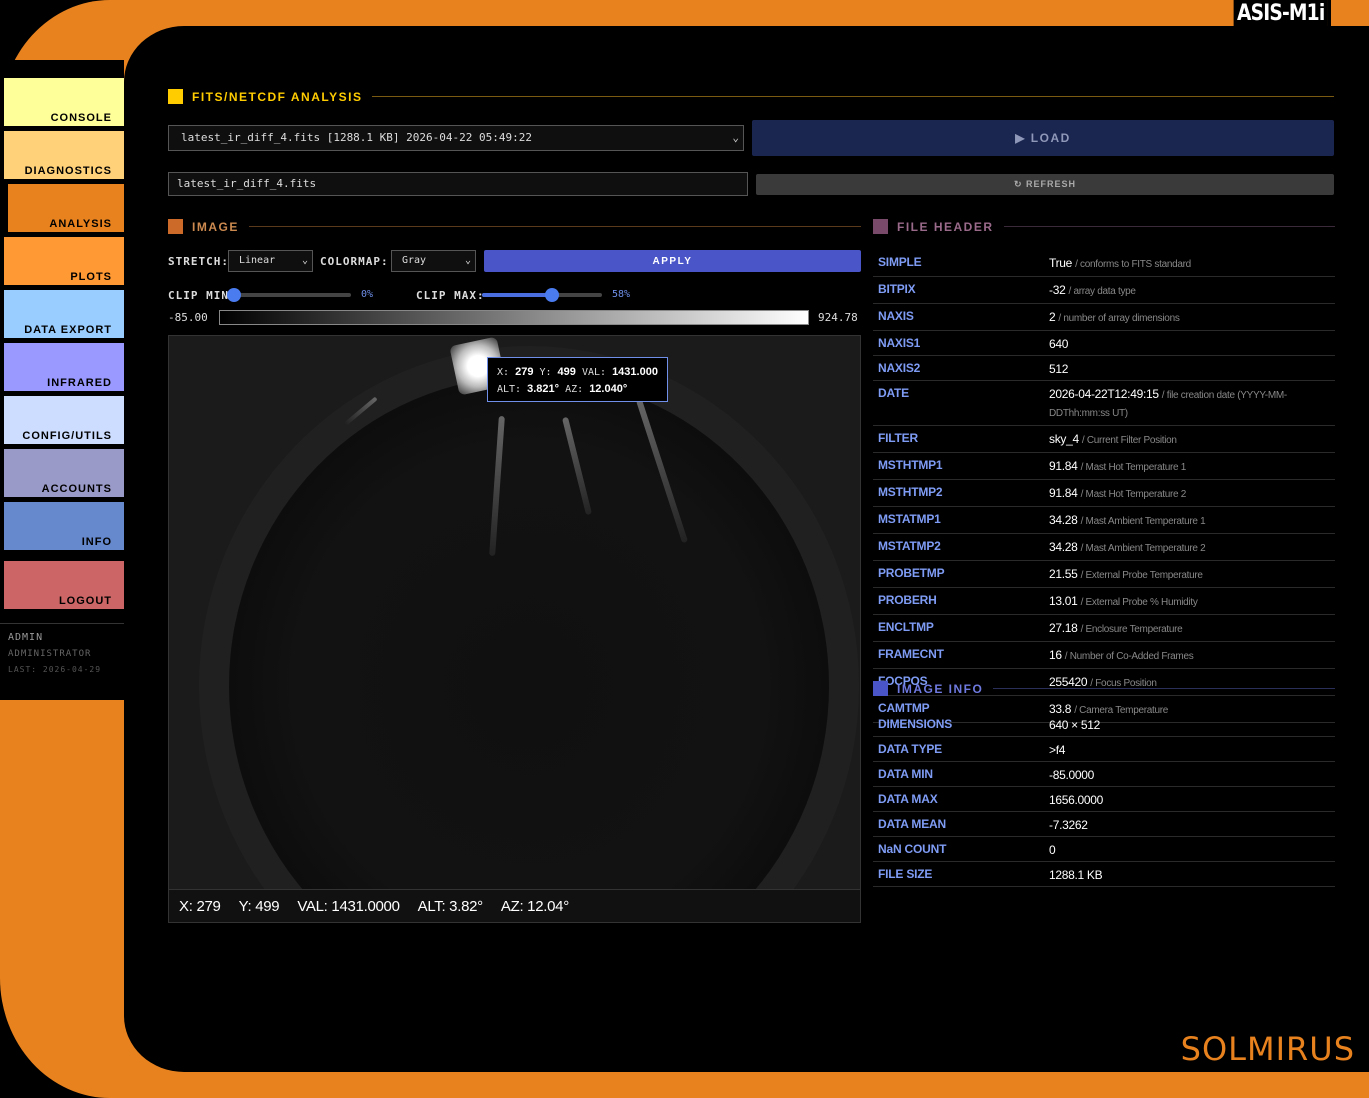  What do you see at coordinates (594, 372) in the screenshot?
I see `tooltip-val-label: VAL:` at bounding box center [594, 372].